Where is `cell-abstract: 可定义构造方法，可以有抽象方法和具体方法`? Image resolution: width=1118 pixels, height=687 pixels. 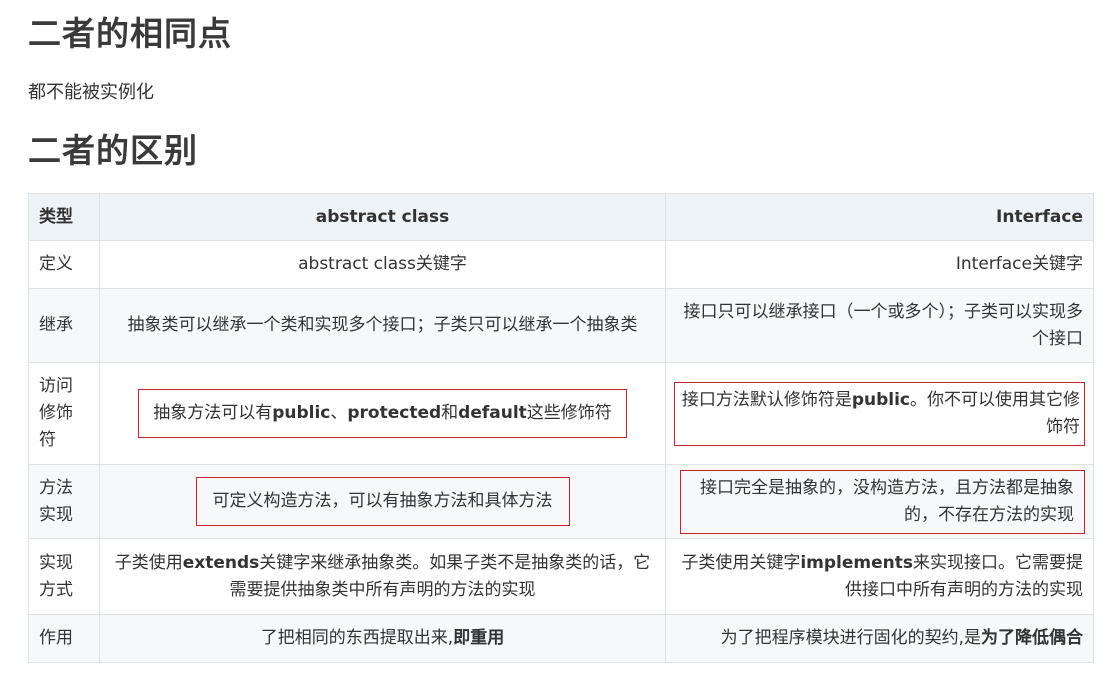
cell-abstract: 可定义构造方法，可以有抽象方法和具体方法 is located at coordinates (382, 501).